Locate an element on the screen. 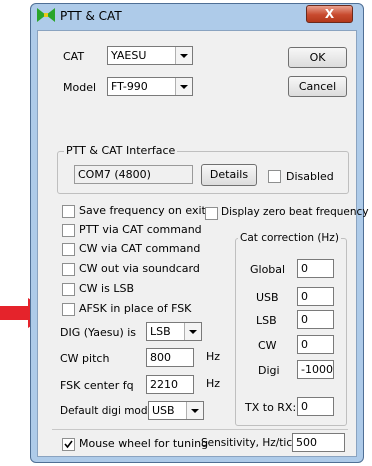  model-select-value: FT-990 is located at coordinates (129, 86).